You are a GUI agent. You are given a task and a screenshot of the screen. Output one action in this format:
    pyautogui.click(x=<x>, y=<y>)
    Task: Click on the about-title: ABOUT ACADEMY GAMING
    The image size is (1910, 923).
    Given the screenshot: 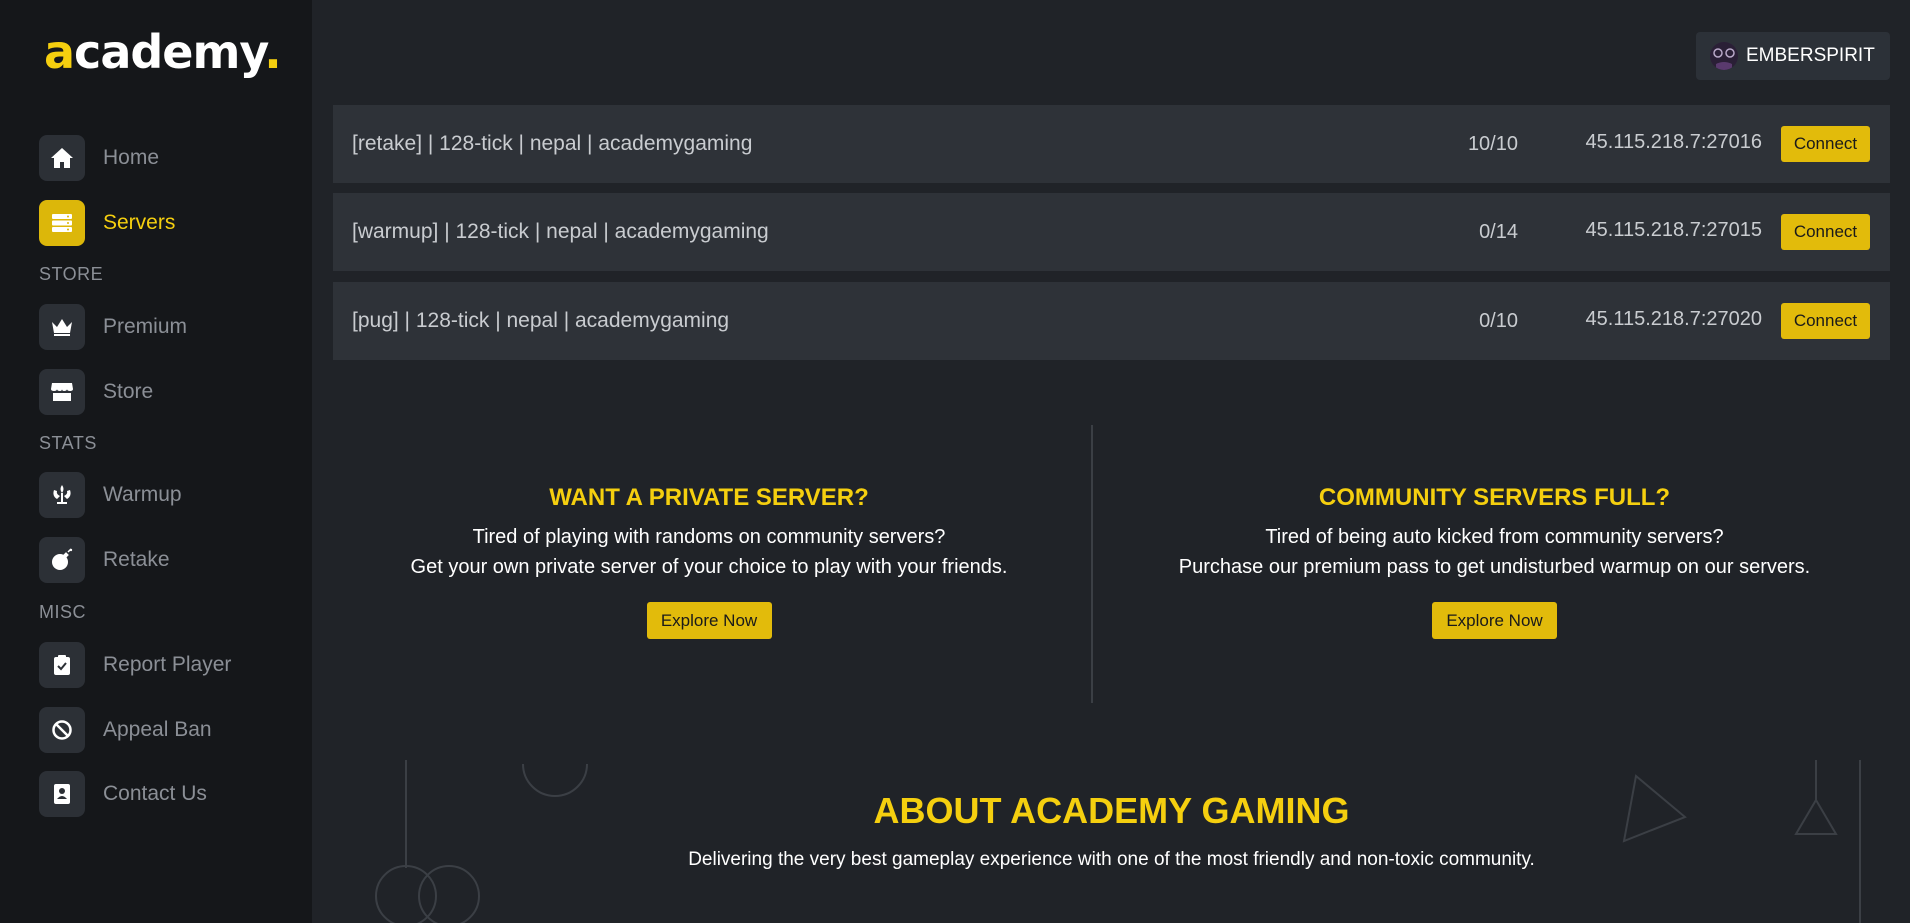 What is the action you would take?
    pyautogui.click(x=1111, y=810)
    